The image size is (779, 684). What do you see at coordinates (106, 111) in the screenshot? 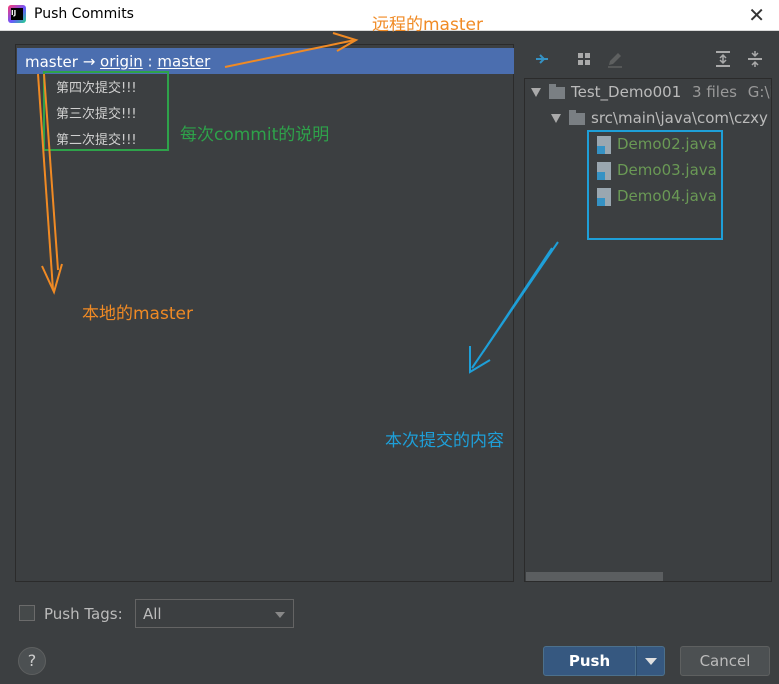
I see `commit-highlight-box` at bounding box center [106, 111].